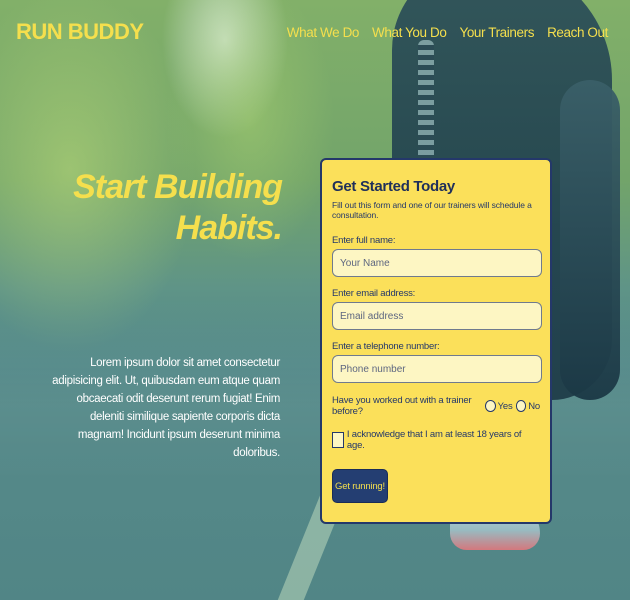 The image size is (630, 600). Describe the element at coordinates (521, 406) in the screenshot. I see `no-radio` at that location.